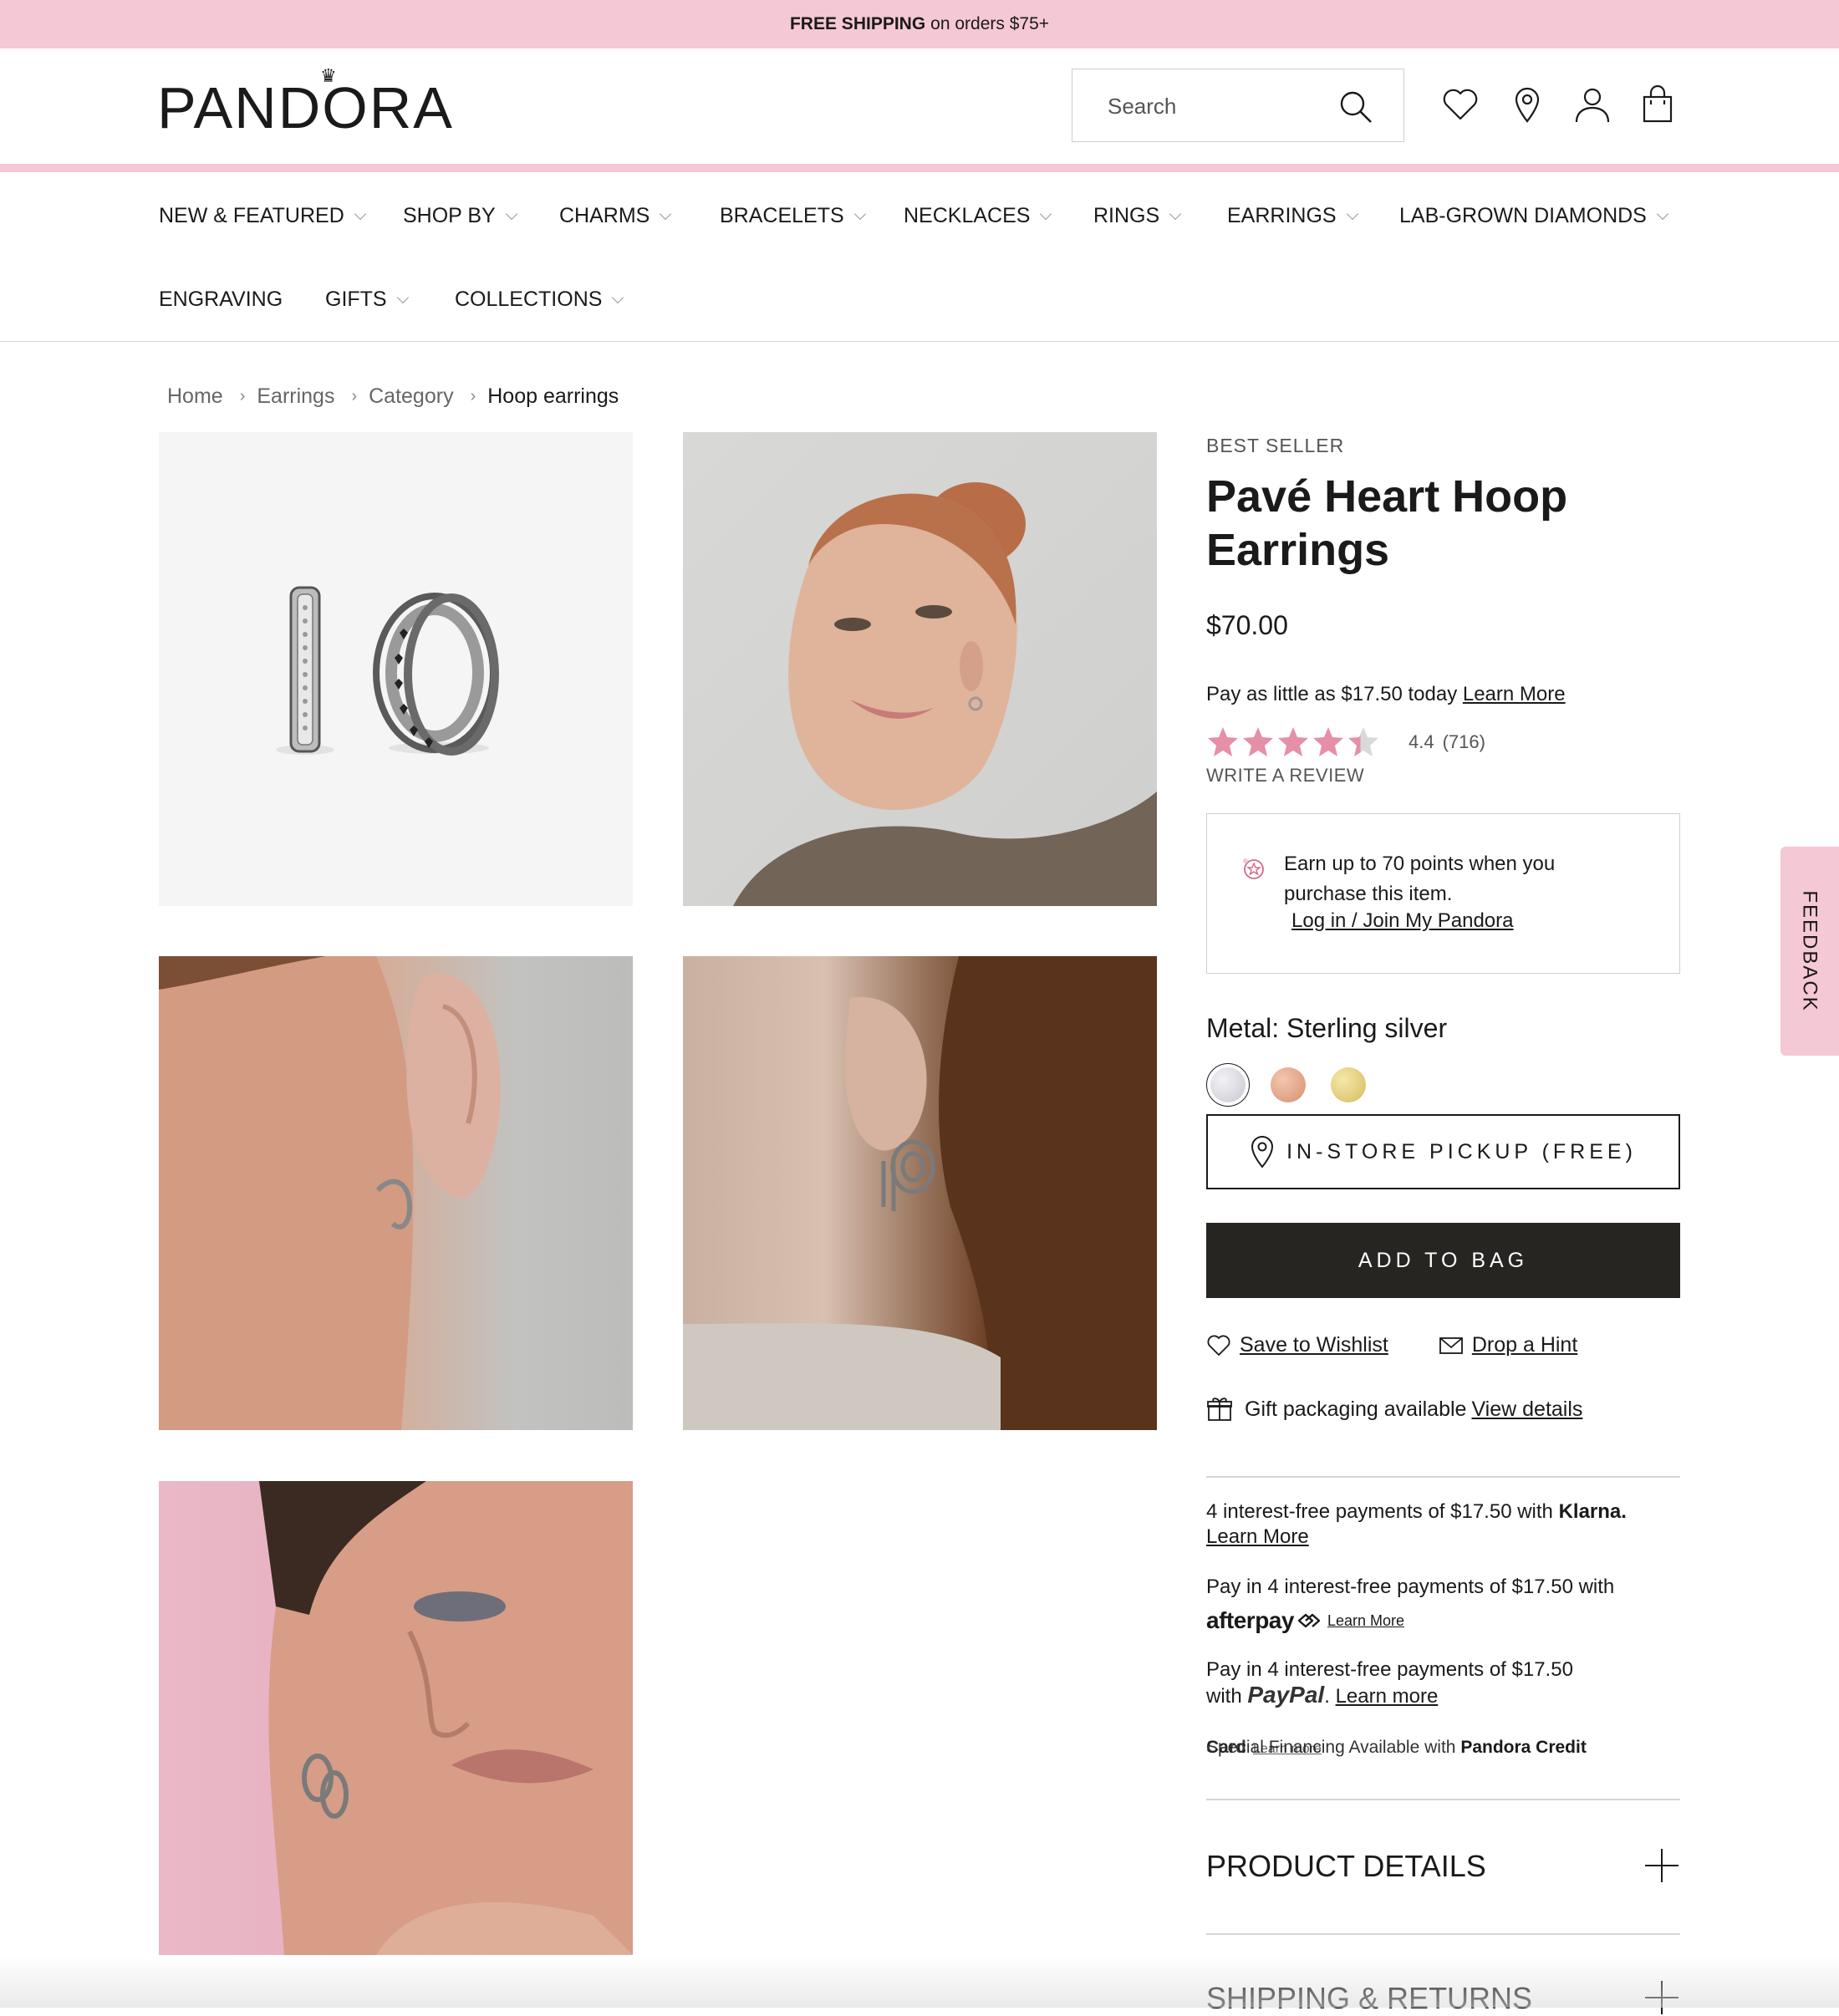 The height and width of the screenshot is (2016, 1839). What do you see at coordinates (1387, 523) in the screenshot?
I see `product-title: Pavé Heart Hoop Earrings` at bounding box center [1387, 523].